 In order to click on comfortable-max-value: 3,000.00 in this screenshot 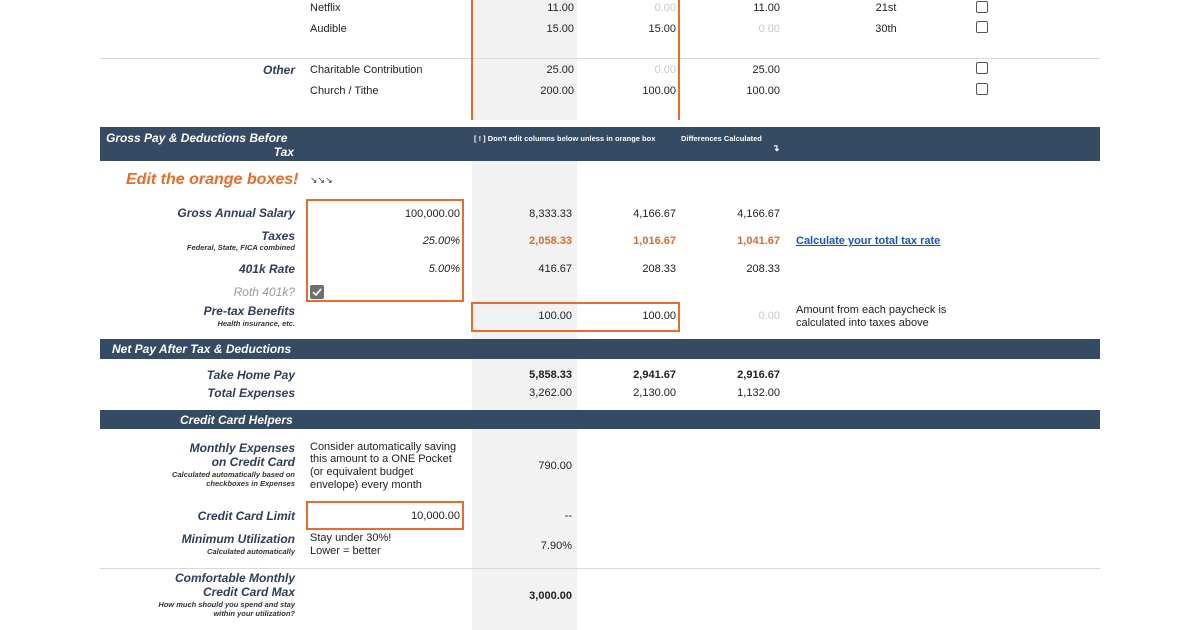, I will do `click(550, 596)`.